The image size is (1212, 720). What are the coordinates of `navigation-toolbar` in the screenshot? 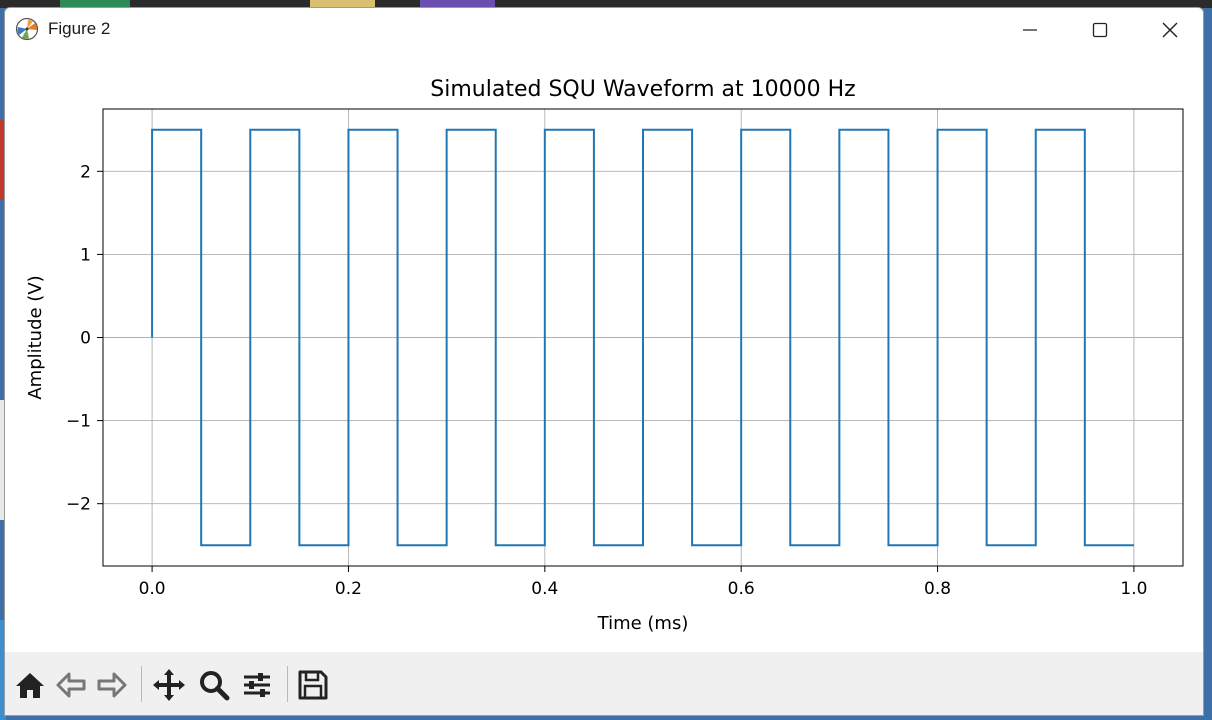 It's located at (604, 683).